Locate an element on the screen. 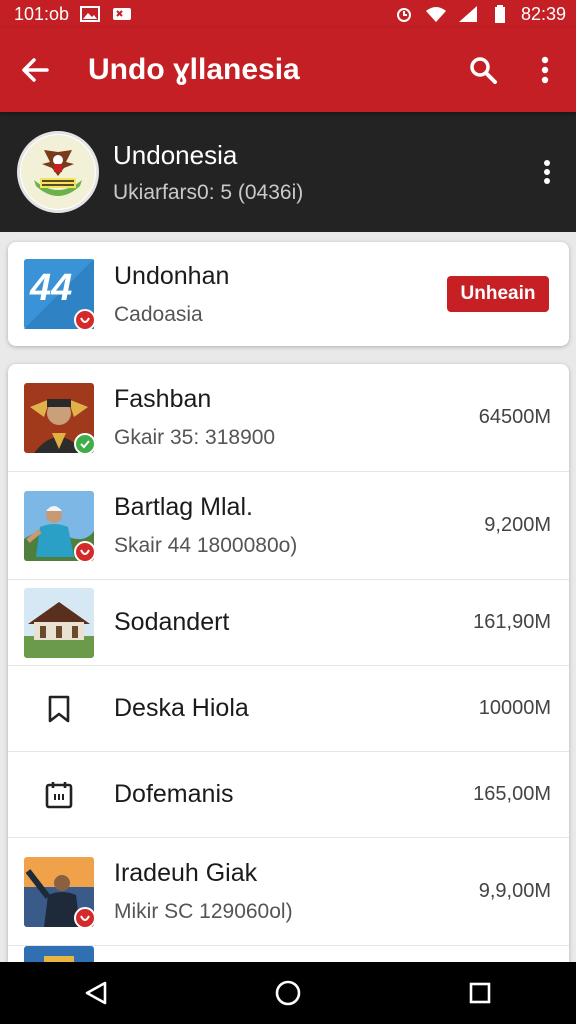 Image resolution: width=576 pixels, height=1024 pixels. item-size: 9,200M is located at coordinates (517, 525).